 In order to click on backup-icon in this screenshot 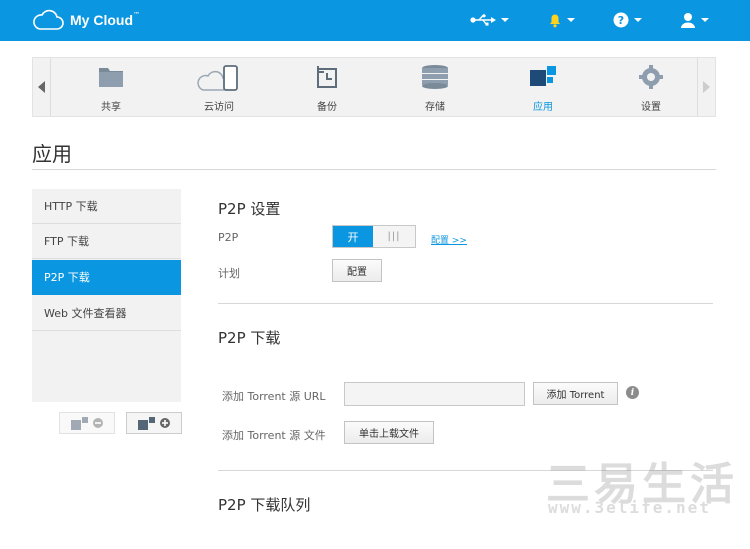, I will do `click(327, 77)`.